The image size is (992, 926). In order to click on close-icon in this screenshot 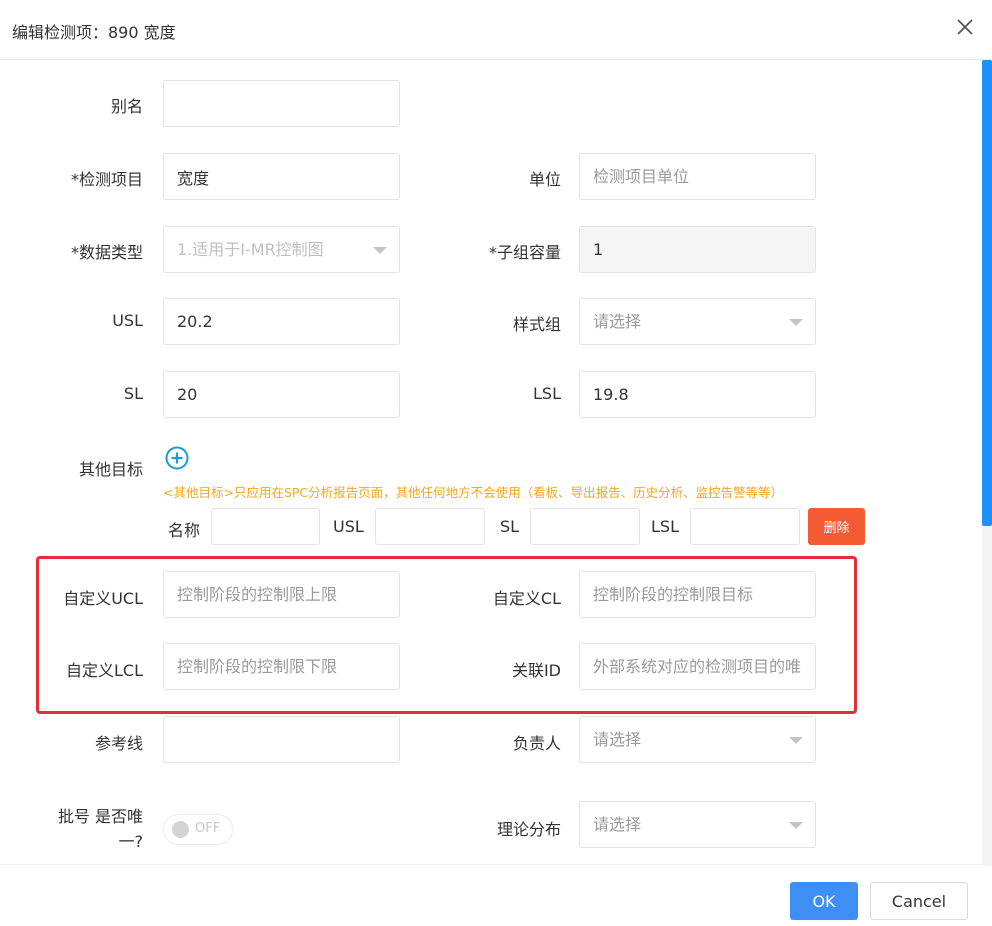, I will do `click(965, 27)`.